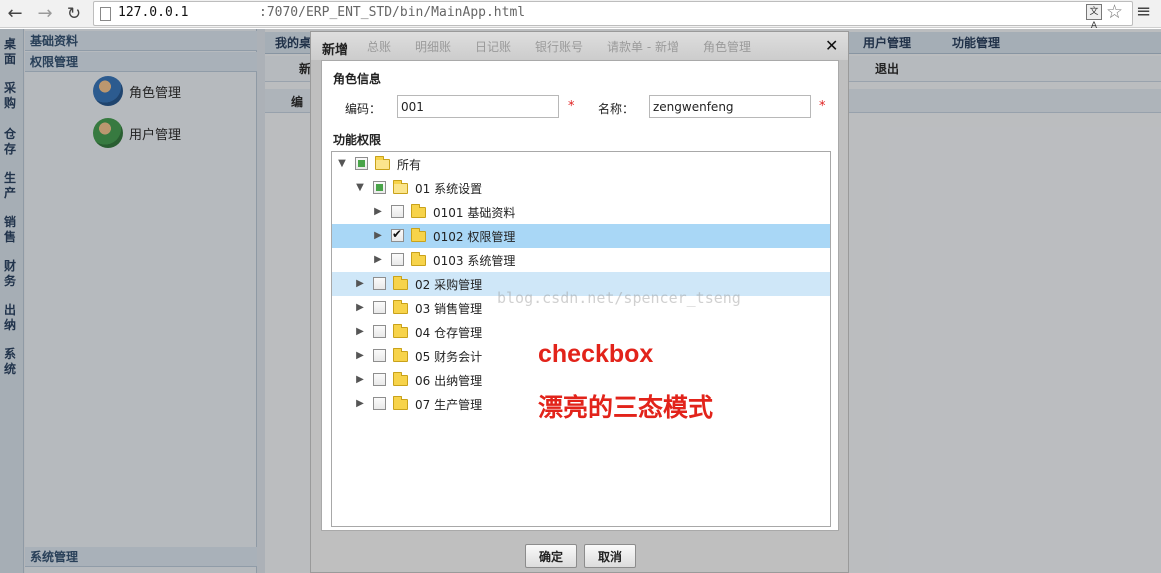 The height and width of the screenshot is (573, 1161). What do you see at coordinates (571, 106) in the screenshot?
I see `code-required-mark: *` at bounding box center [571, 106].